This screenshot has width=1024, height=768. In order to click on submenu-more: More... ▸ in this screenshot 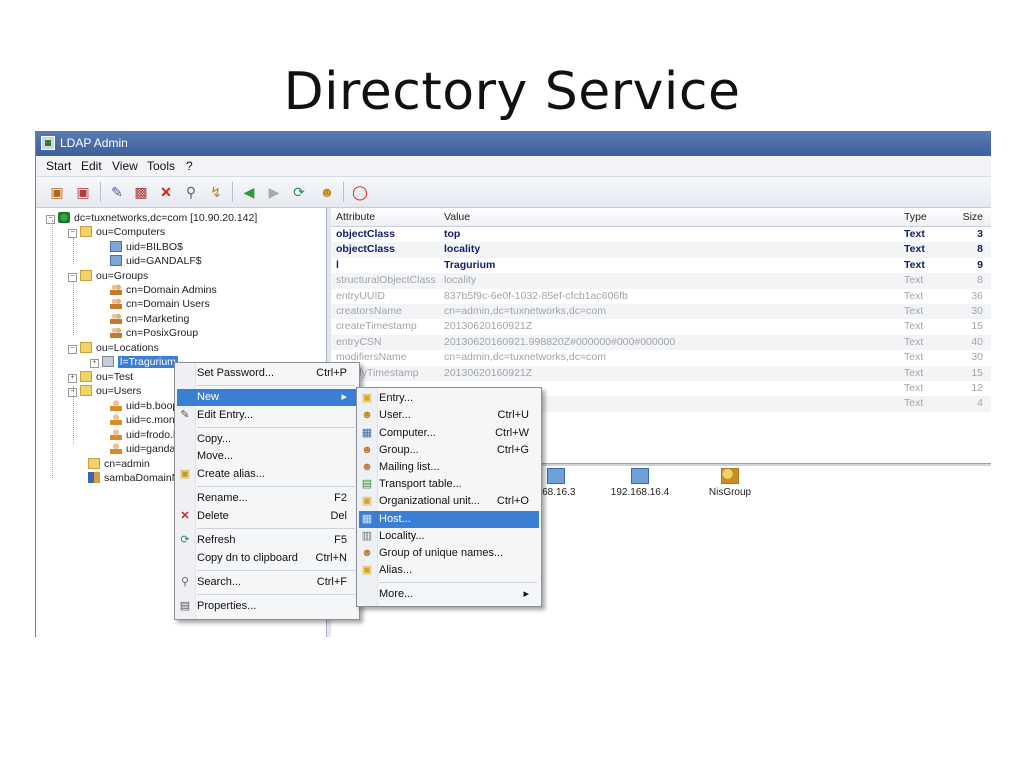, I will do `click(449, 594)`.